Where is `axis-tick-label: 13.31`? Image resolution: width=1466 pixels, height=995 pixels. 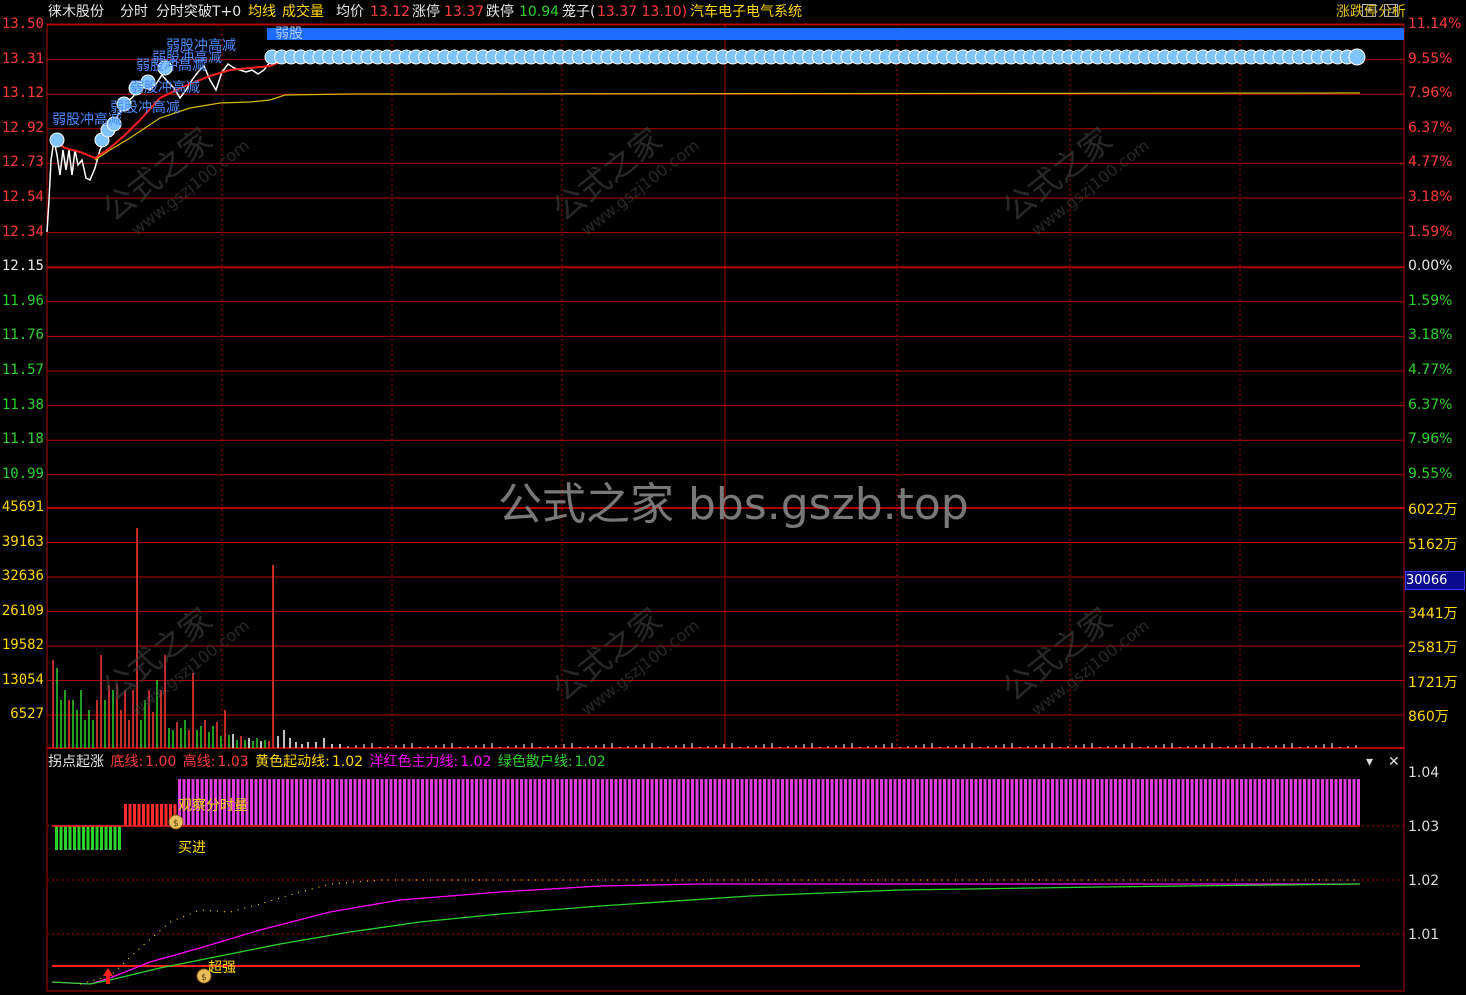
axis-tick-label: 13.31 is located at coordinates (22, 58).